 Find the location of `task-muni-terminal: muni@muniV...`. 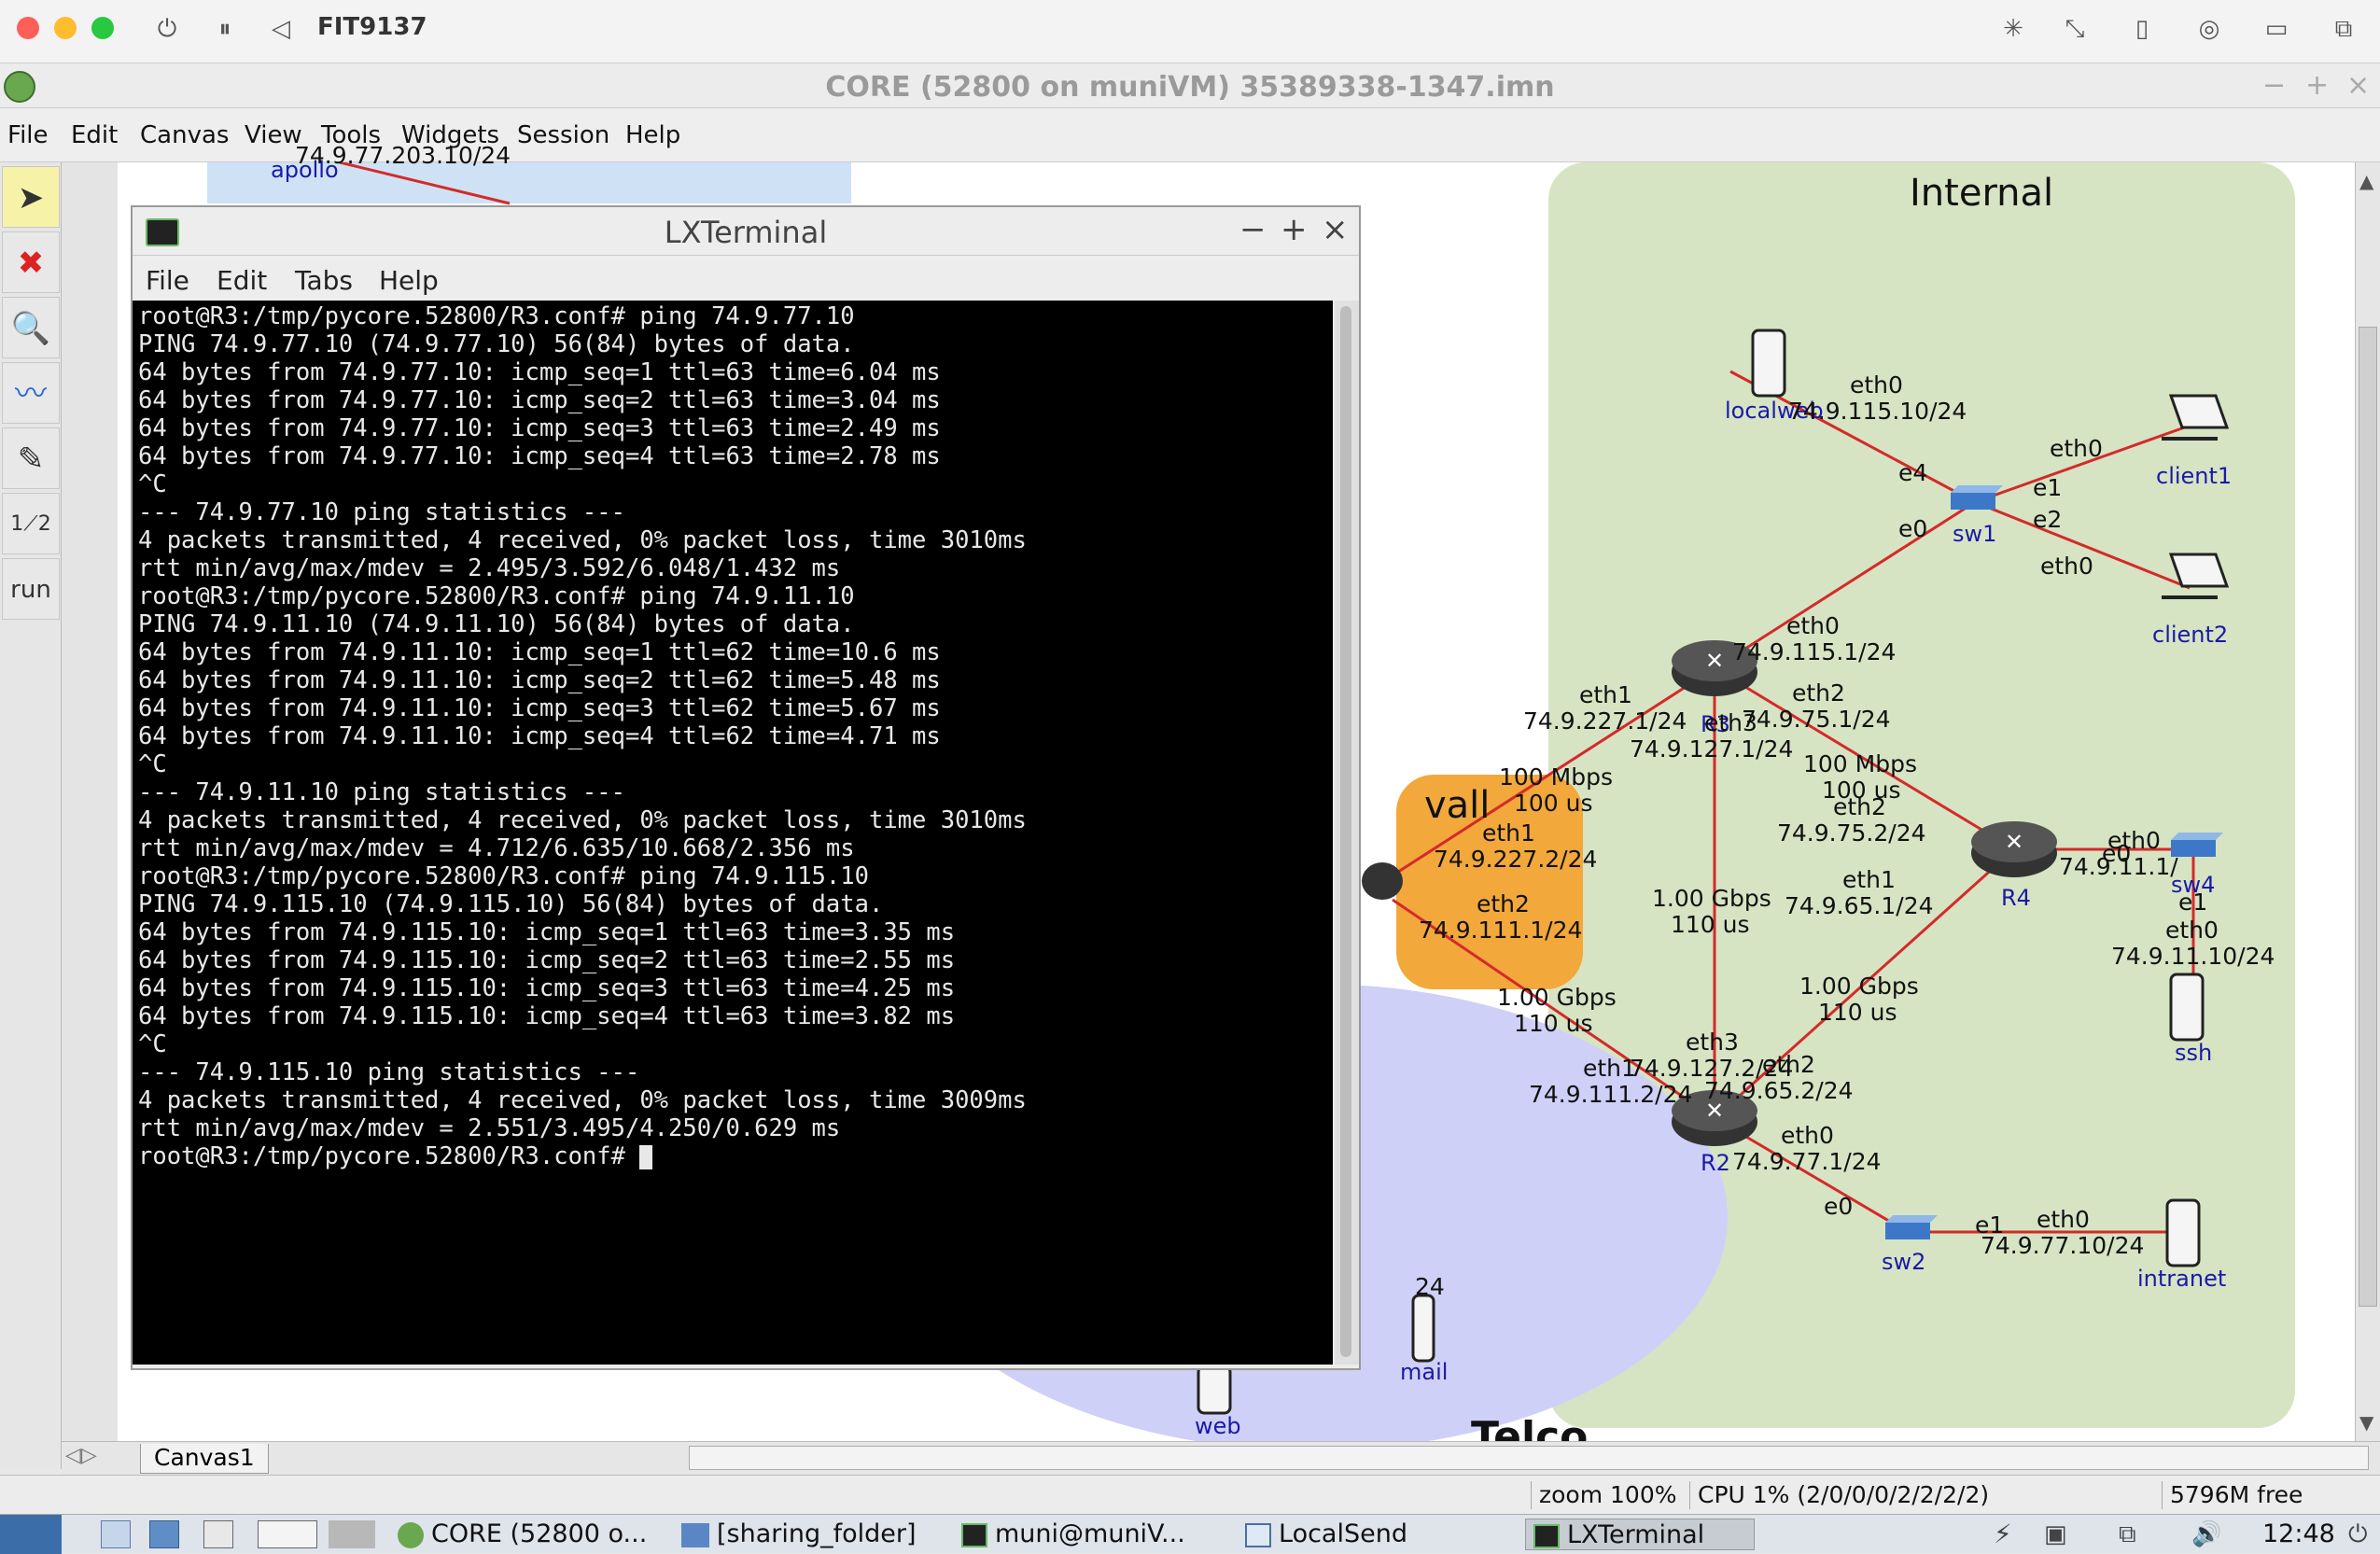

task-muni-terminal: muni@muniV... is located at coordinates (1073, 1534).